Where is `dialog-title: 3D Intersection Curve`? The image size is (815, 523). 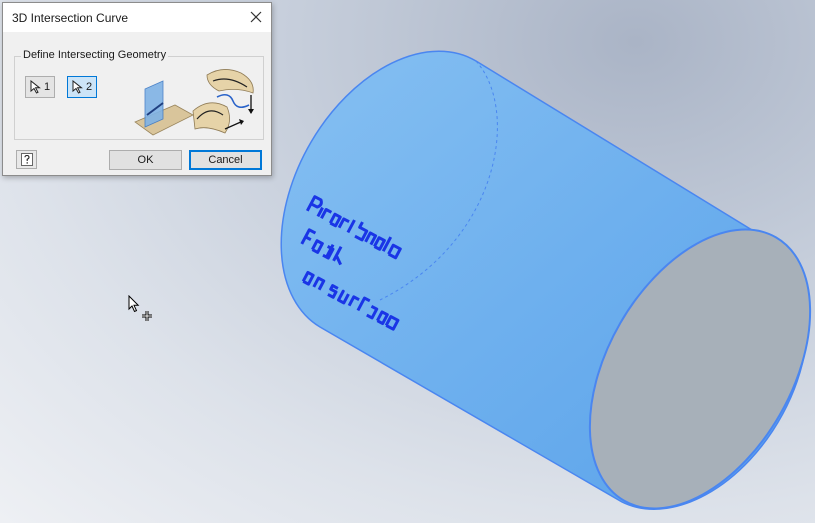 dialog-title: 3D Intersection Curve is located at coordinates (70, 18).